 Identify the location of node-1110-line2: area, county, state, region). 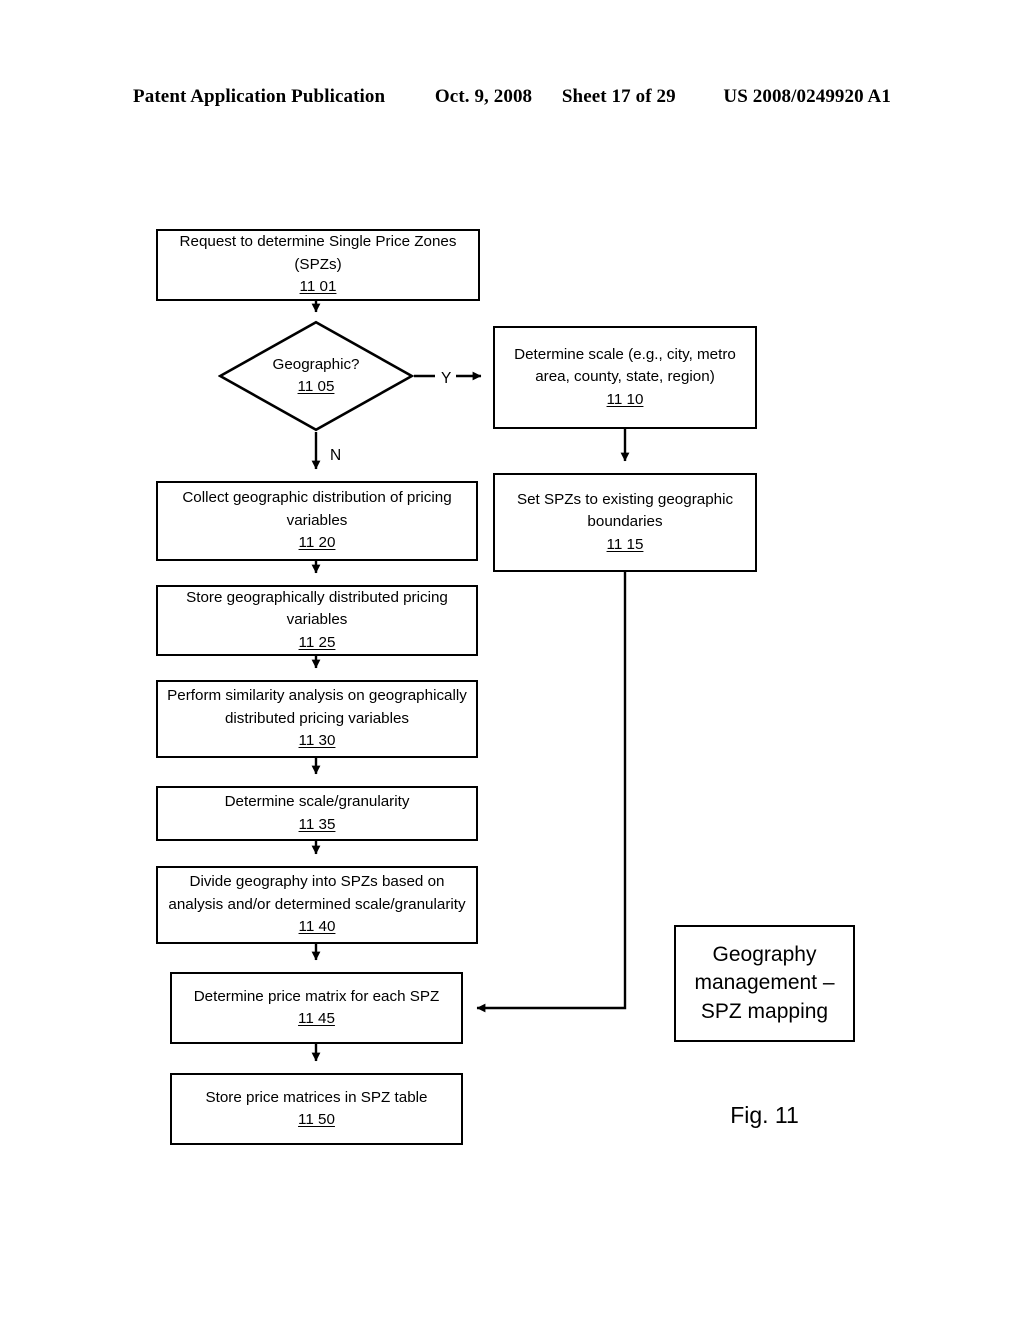
(625, 377).